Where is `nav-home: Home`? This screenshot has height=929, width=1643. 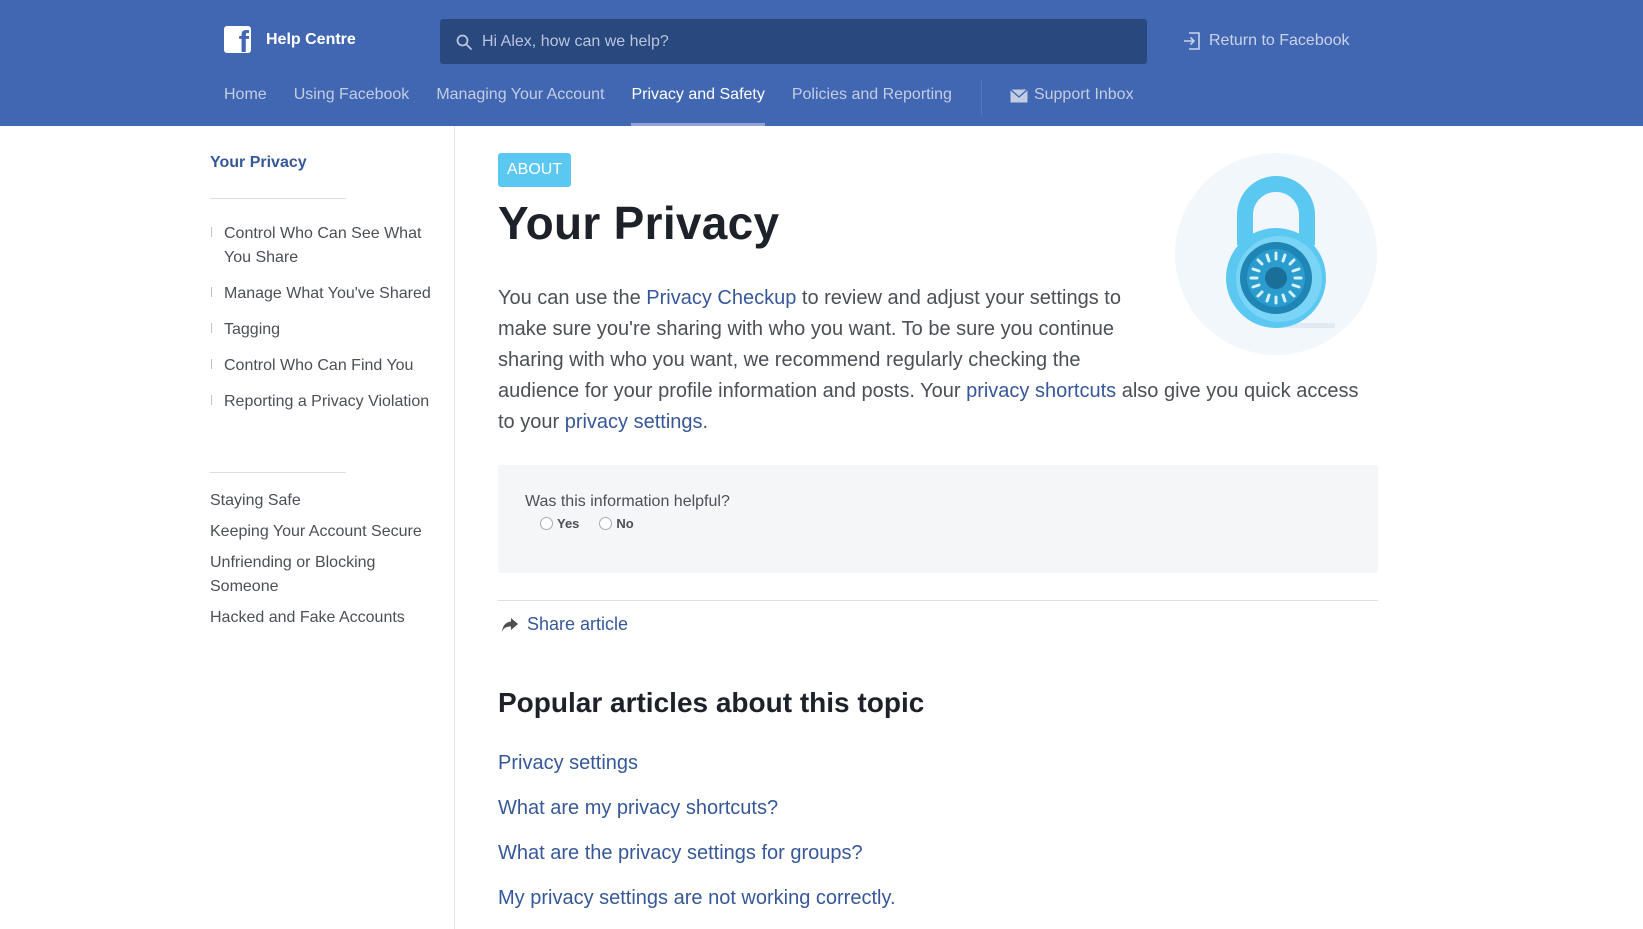
nav-home: Home is located at coordinates (245, 106).